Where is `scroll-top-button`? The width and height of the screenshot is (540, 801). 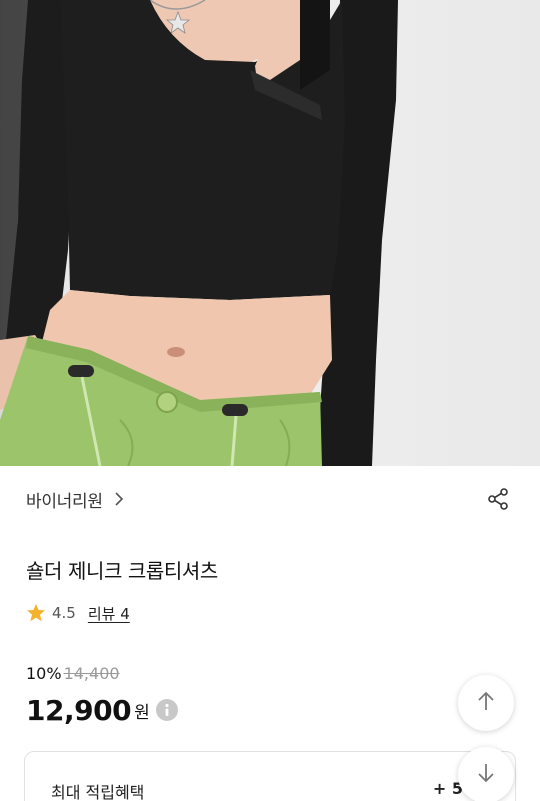 scroll-top-button is located at coordinates (486, 703).